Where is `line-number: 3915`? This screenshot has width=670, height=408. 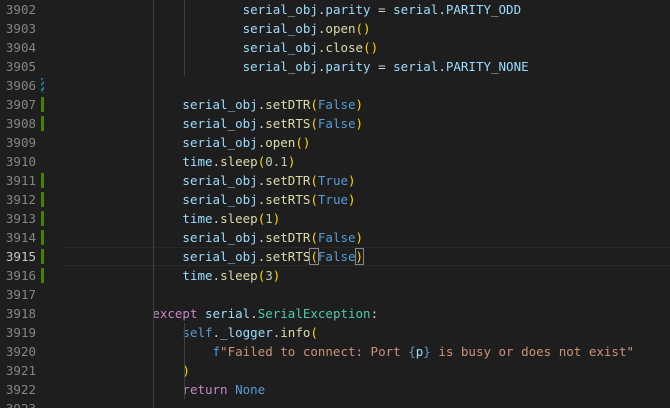
line-number: 3915 is located at coordinates (18, 256).